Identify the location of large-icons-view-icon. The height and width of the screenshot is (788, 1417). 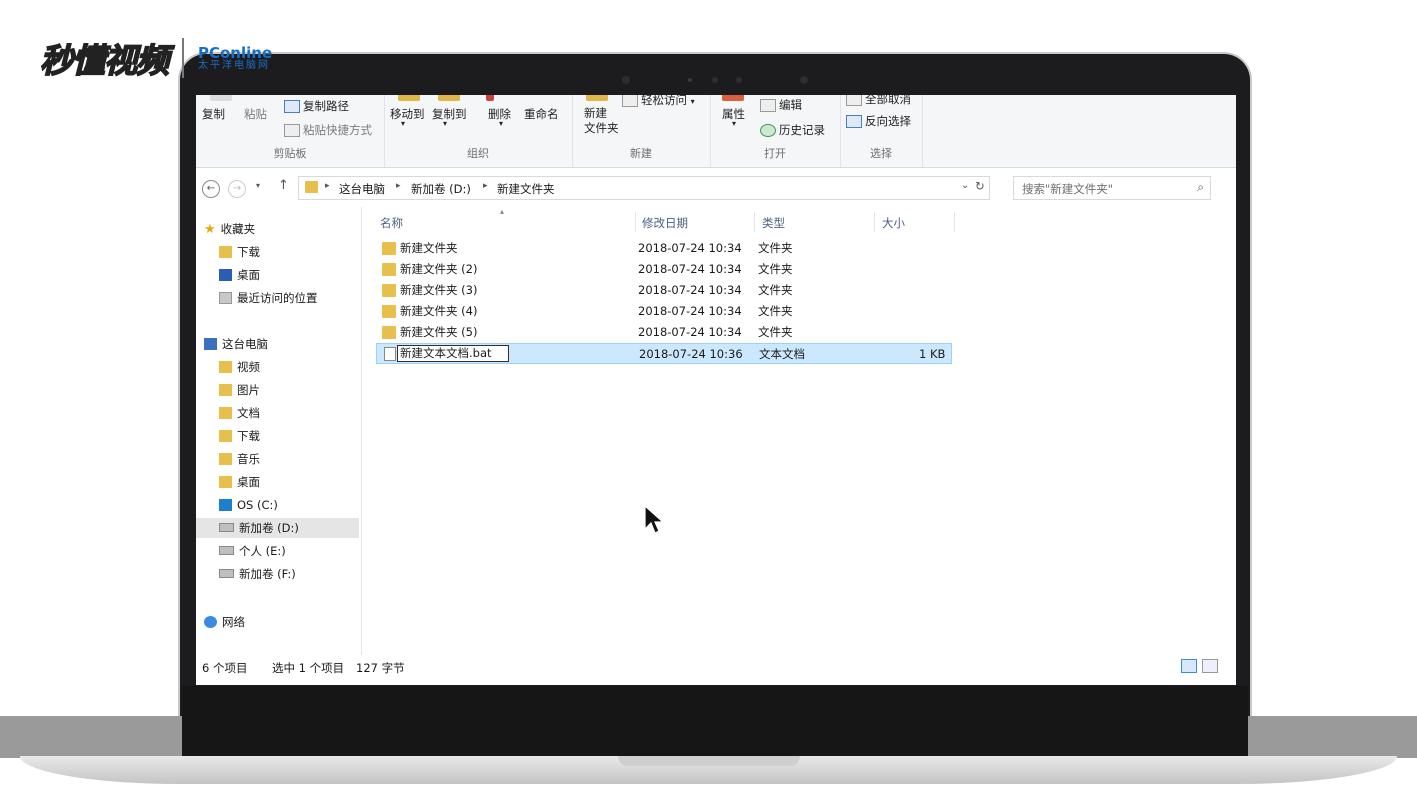
(1210, 666).